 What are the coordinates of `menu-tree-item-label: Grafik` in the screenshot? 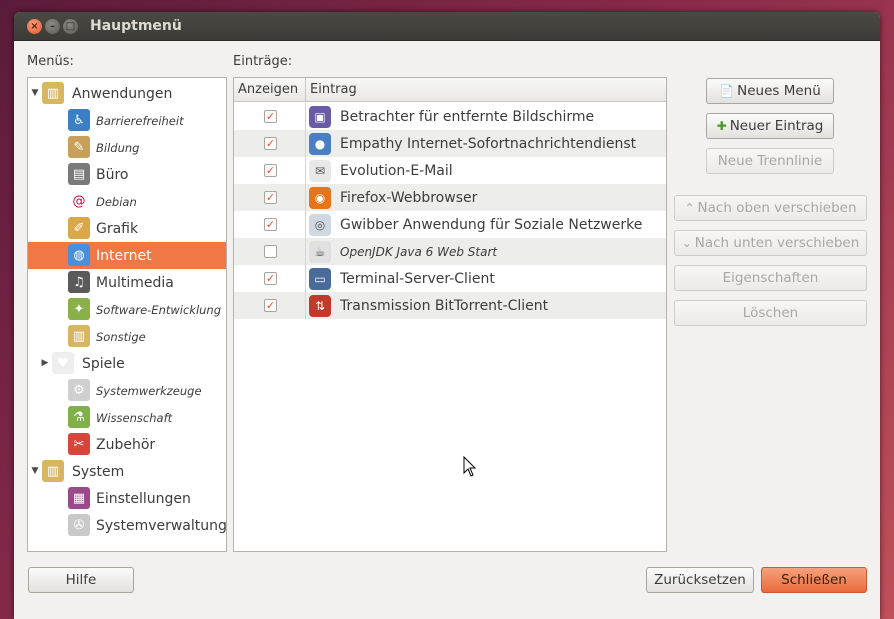 It's located at (117, 228).